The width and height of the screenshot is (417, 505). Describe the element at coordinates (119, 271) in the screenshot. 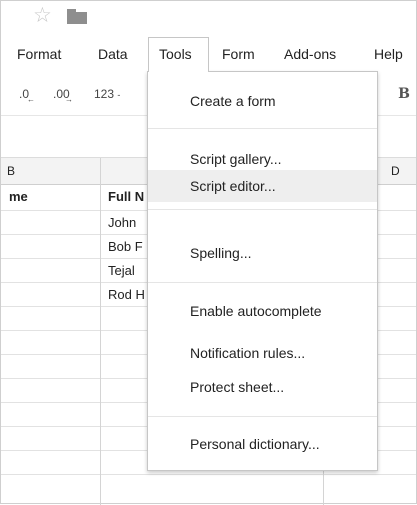

I see `cell-full-name: Tejal` at that location.